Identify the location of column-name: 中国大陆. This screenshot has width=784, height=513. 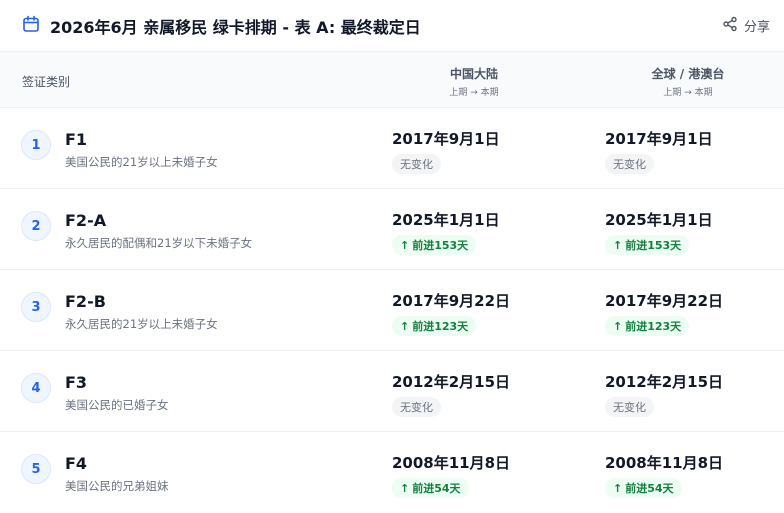
(473, 74).